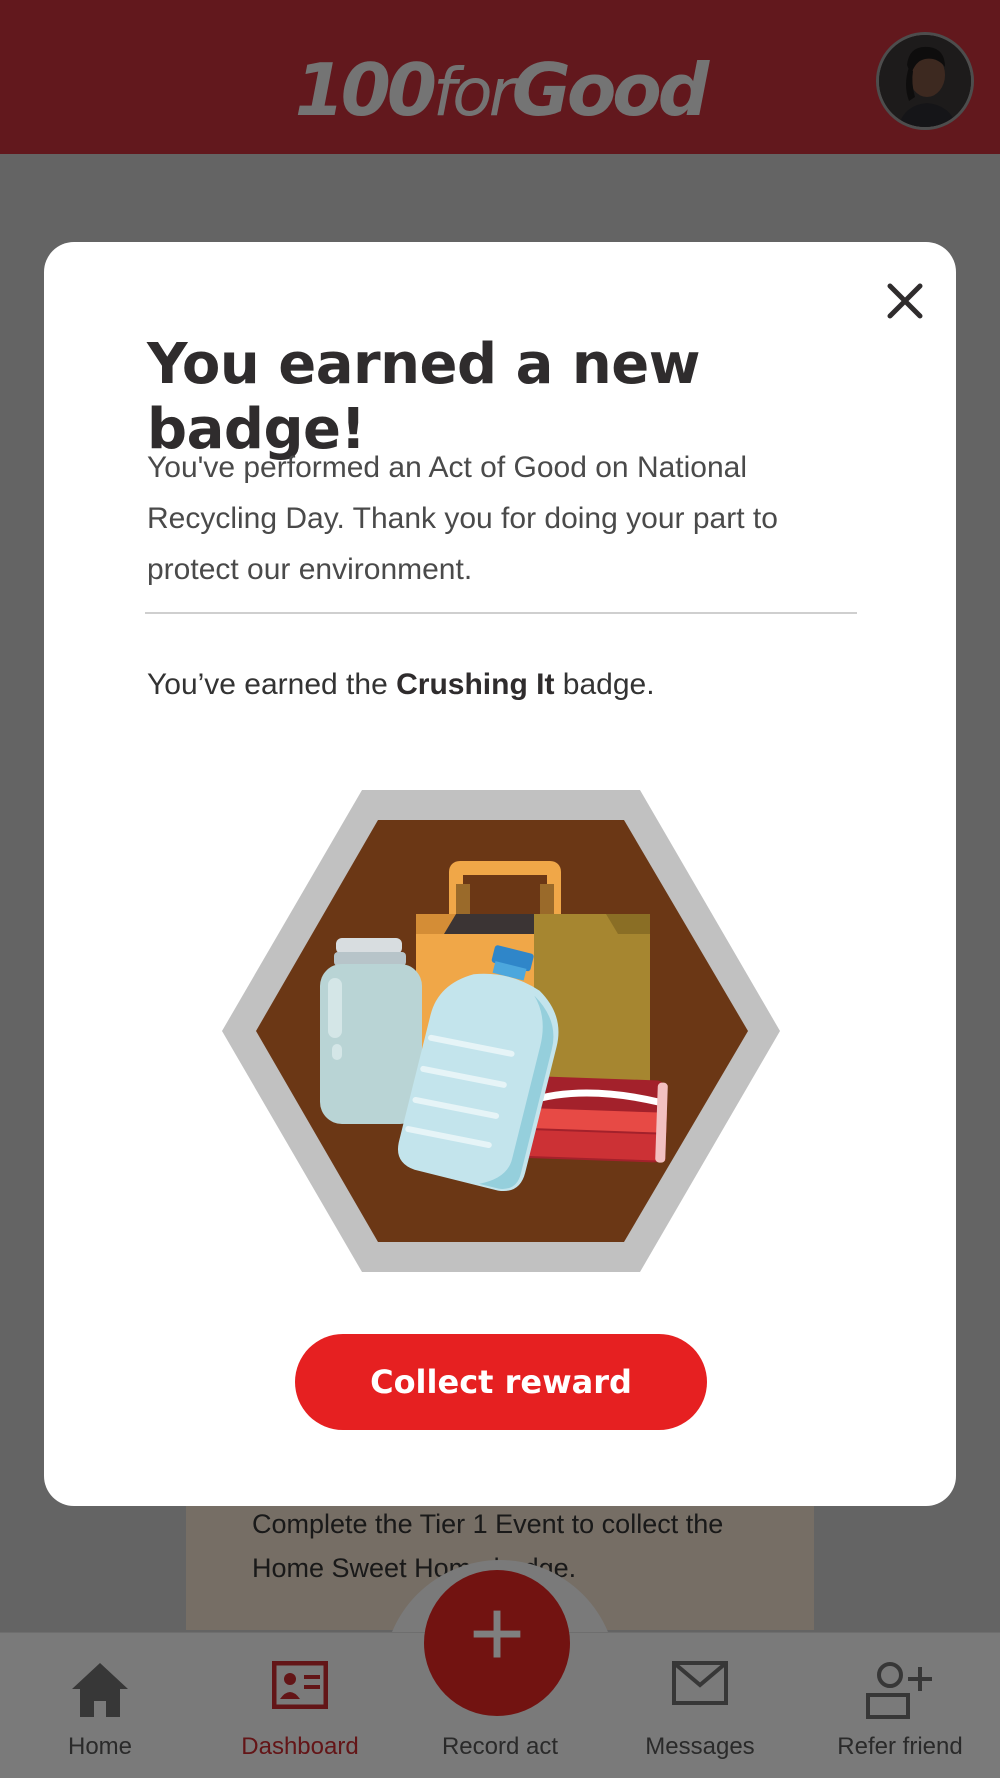  I want to click on earned-prefix: You’ve earned the, so click(272, 684).